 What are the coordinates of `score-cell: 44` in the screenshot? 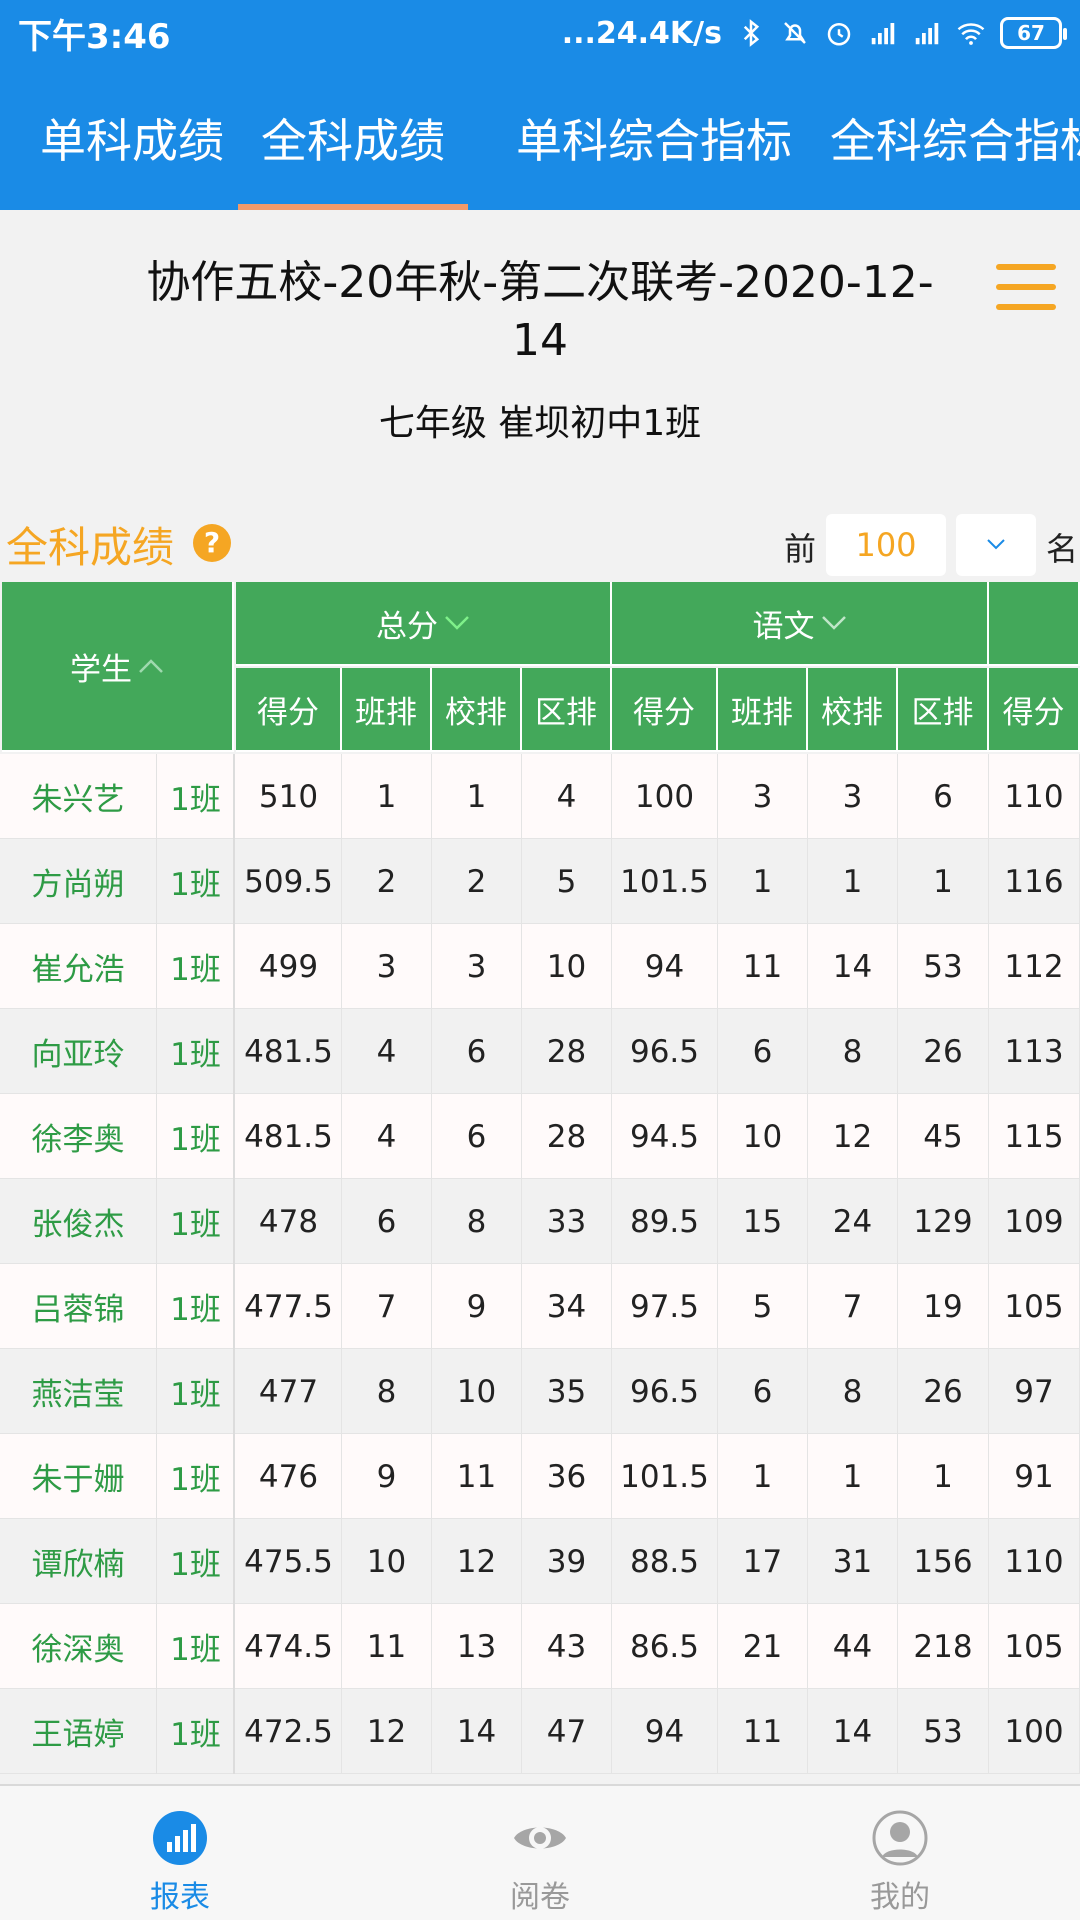 It's located at (853, 1646).